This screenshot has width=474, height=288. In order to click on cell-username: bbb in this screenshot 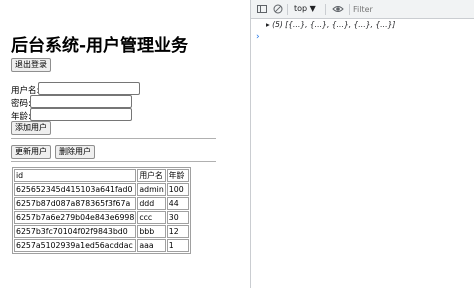, I will do `click(151, 231)`.